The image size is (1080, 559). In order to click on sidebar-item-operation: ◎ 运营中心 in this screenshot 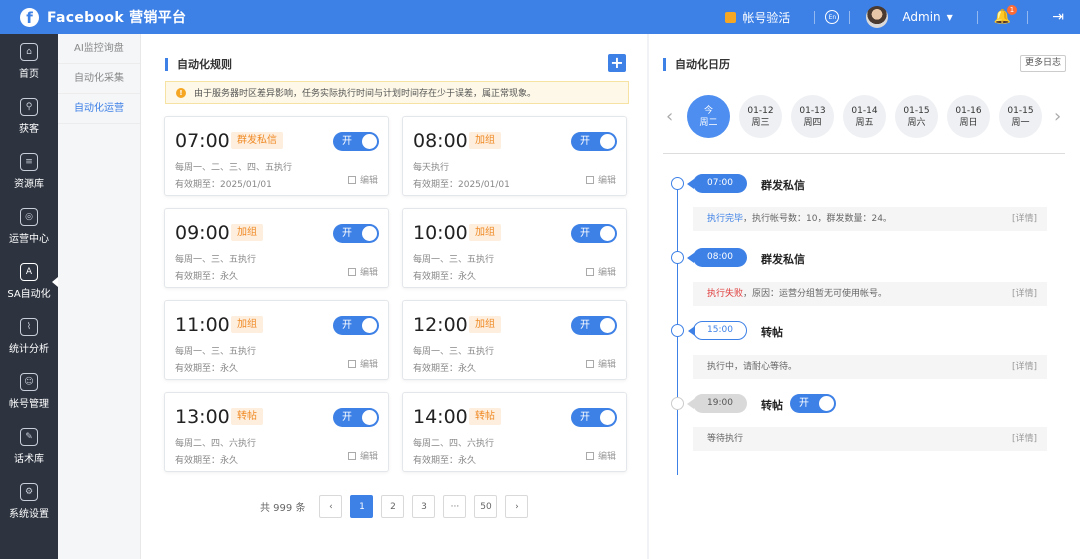, I will do `click(29, 226)`.